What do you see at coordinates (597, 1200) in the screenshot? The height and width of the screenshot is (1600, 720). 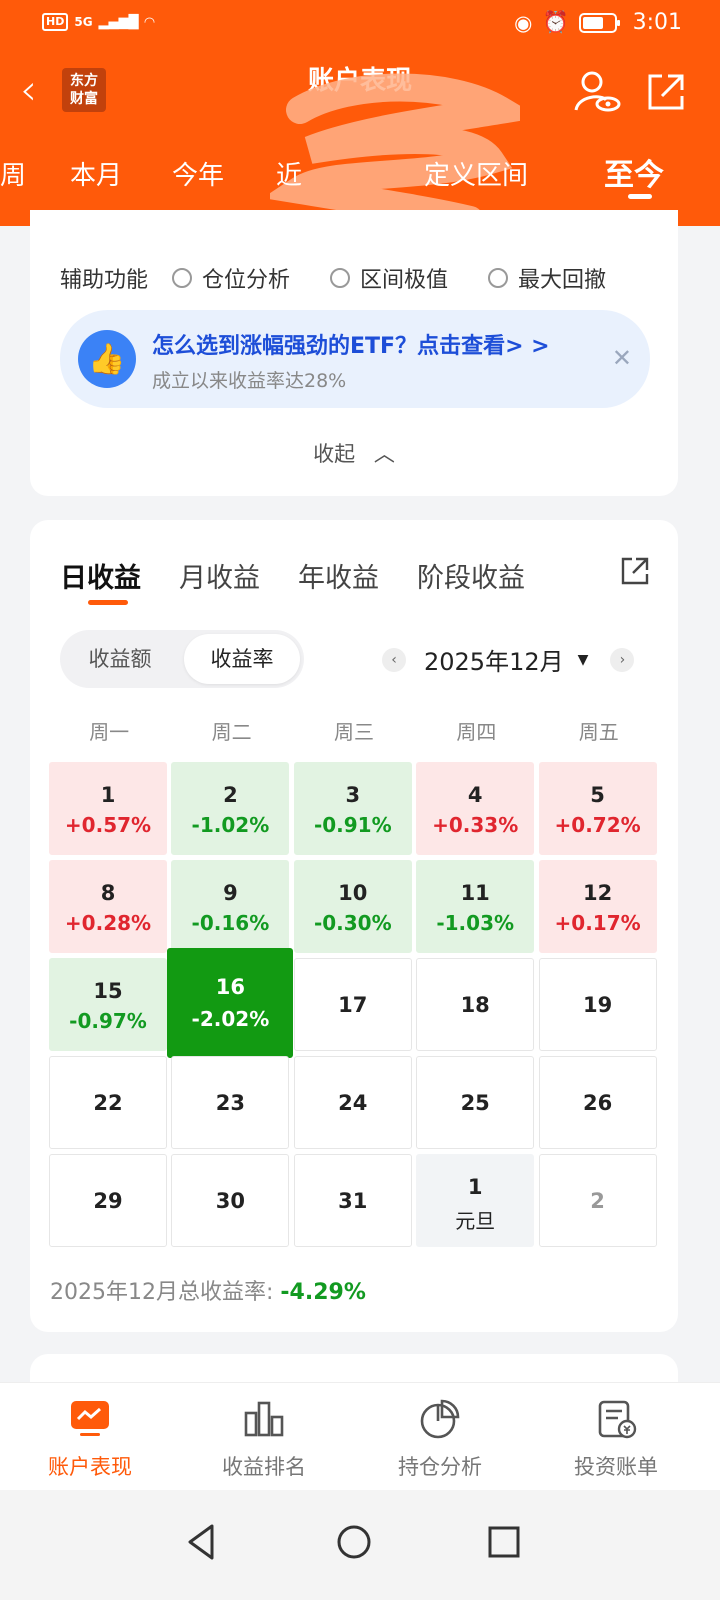 I see `calendar-day-cell: 2` at bounding box center [597, 1200].